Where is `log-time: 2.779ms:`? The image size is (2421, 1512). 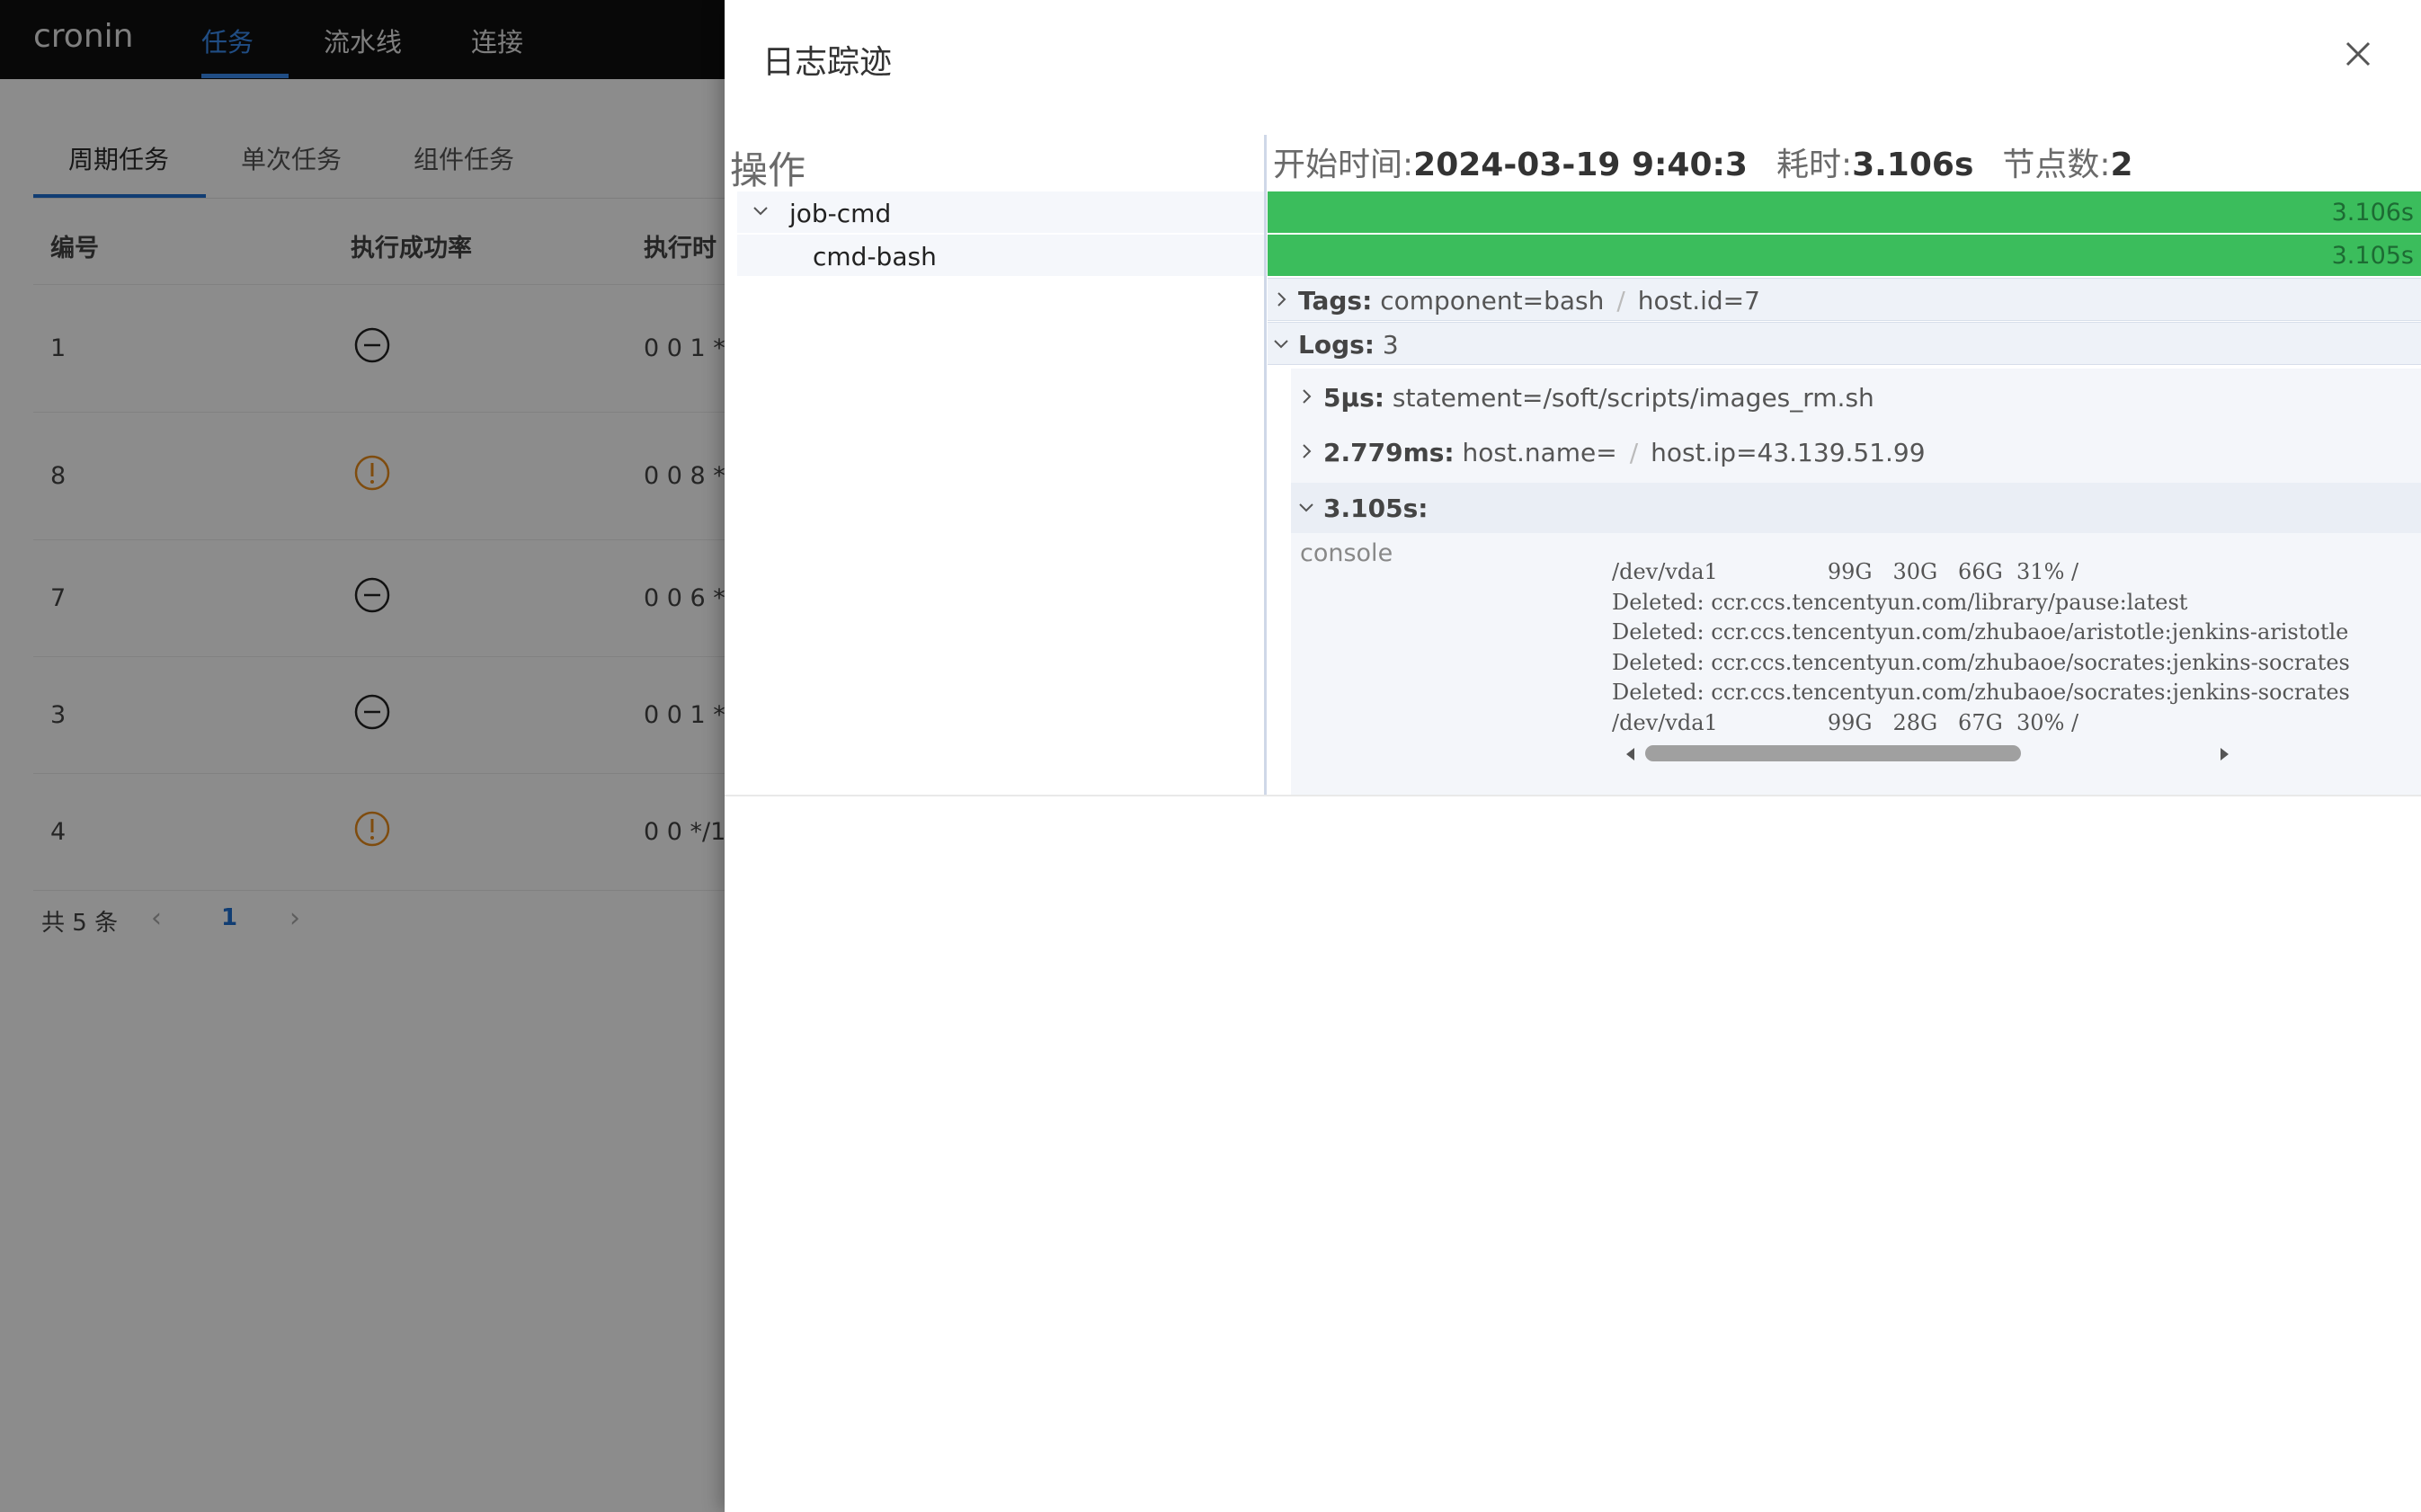 log-time: 2.779ms: is located at coordinates (1389, 452).